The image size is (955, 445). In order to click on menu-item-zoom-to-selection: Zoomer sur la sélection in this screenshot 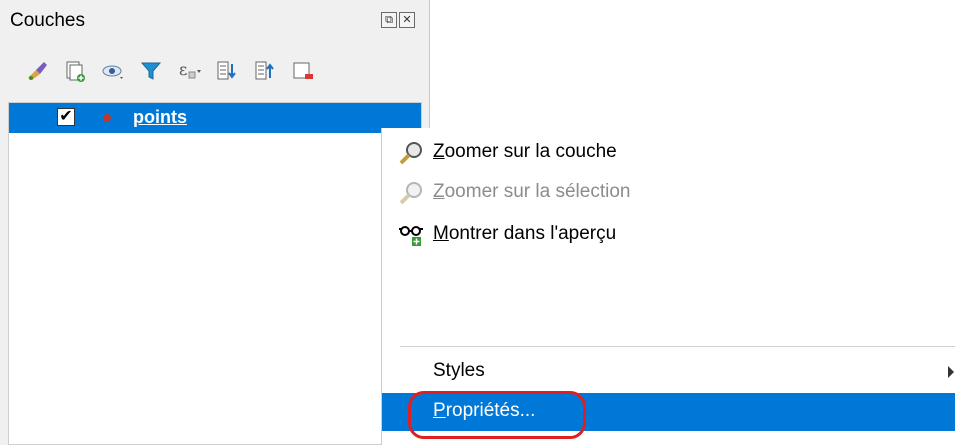, I will do `click(668, 193)`.